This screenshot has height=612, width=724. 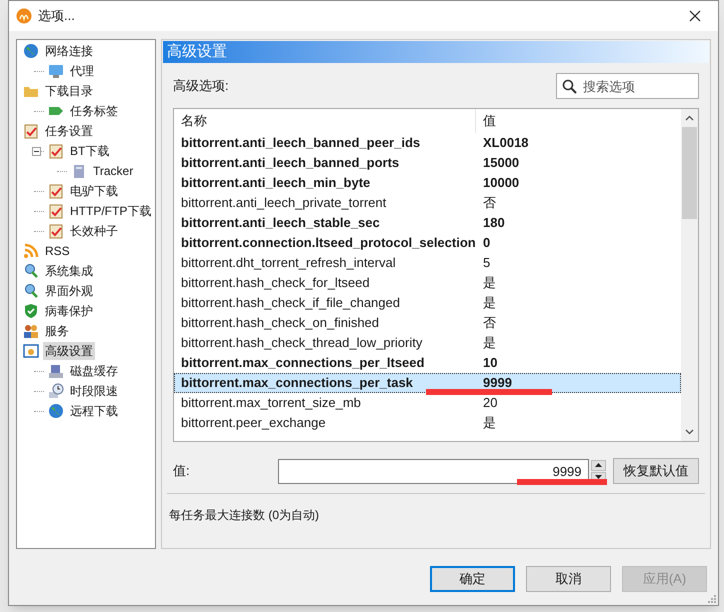 What do you see at coordinates (427, 343) in the screenshot?
I see `table-row: bittorrent.hash_check_thread_low_priority 是` at bounding box center [427, 343].